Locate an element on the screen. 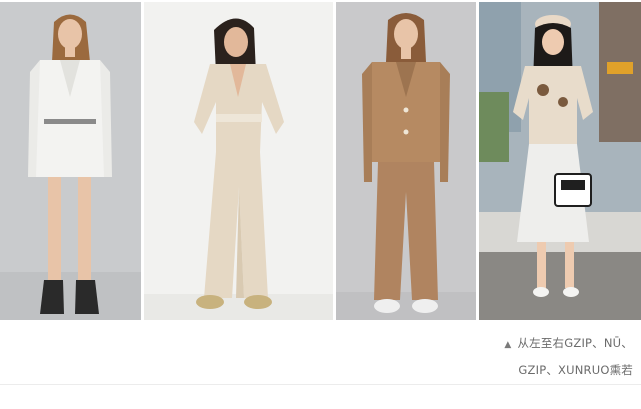 This screenshot has width=641, height=409. caption-line-2: GZIP、XUNRUO熏若 is located at coordinates (575, 370).